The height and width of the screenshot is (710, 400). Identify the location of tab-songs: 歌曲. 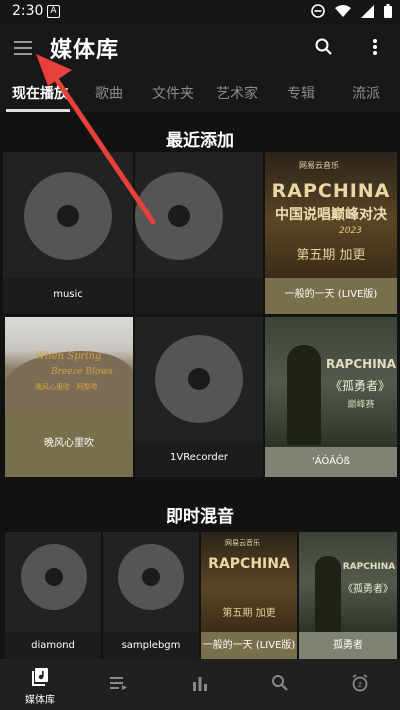
(109, 93).